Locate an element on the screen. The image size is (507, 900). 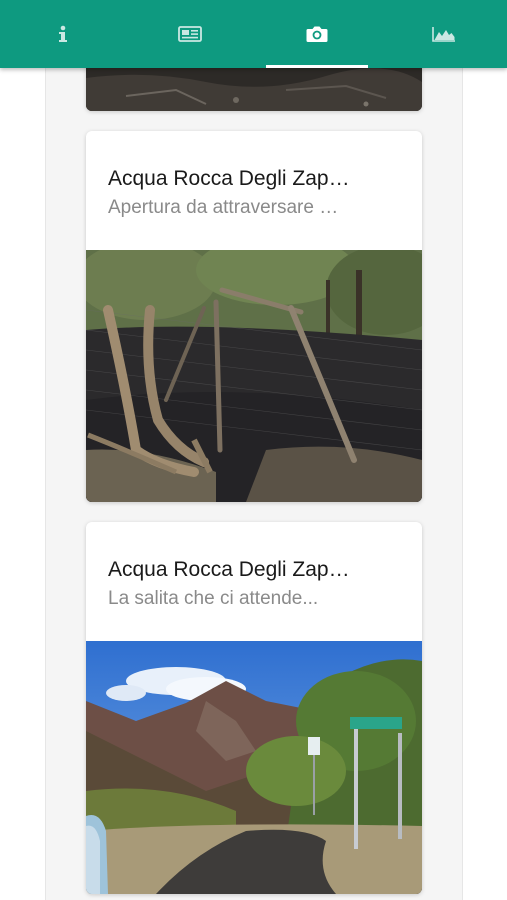
tab-elevation is located at coordinates (443, 34).